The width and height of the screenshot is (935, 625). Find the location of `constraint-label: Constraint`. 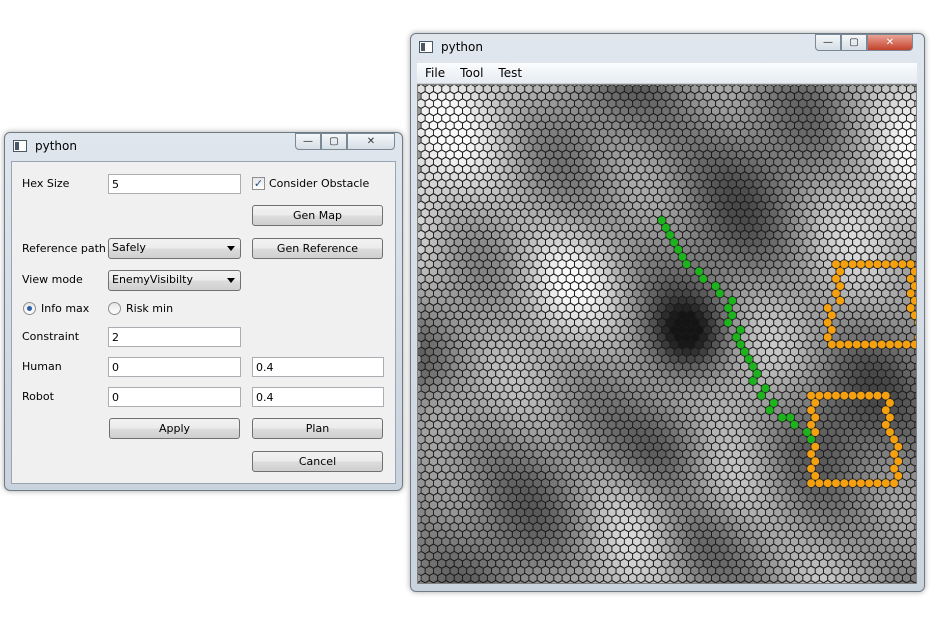

constraint-label: Constraint is located at coordinates (51, 336).